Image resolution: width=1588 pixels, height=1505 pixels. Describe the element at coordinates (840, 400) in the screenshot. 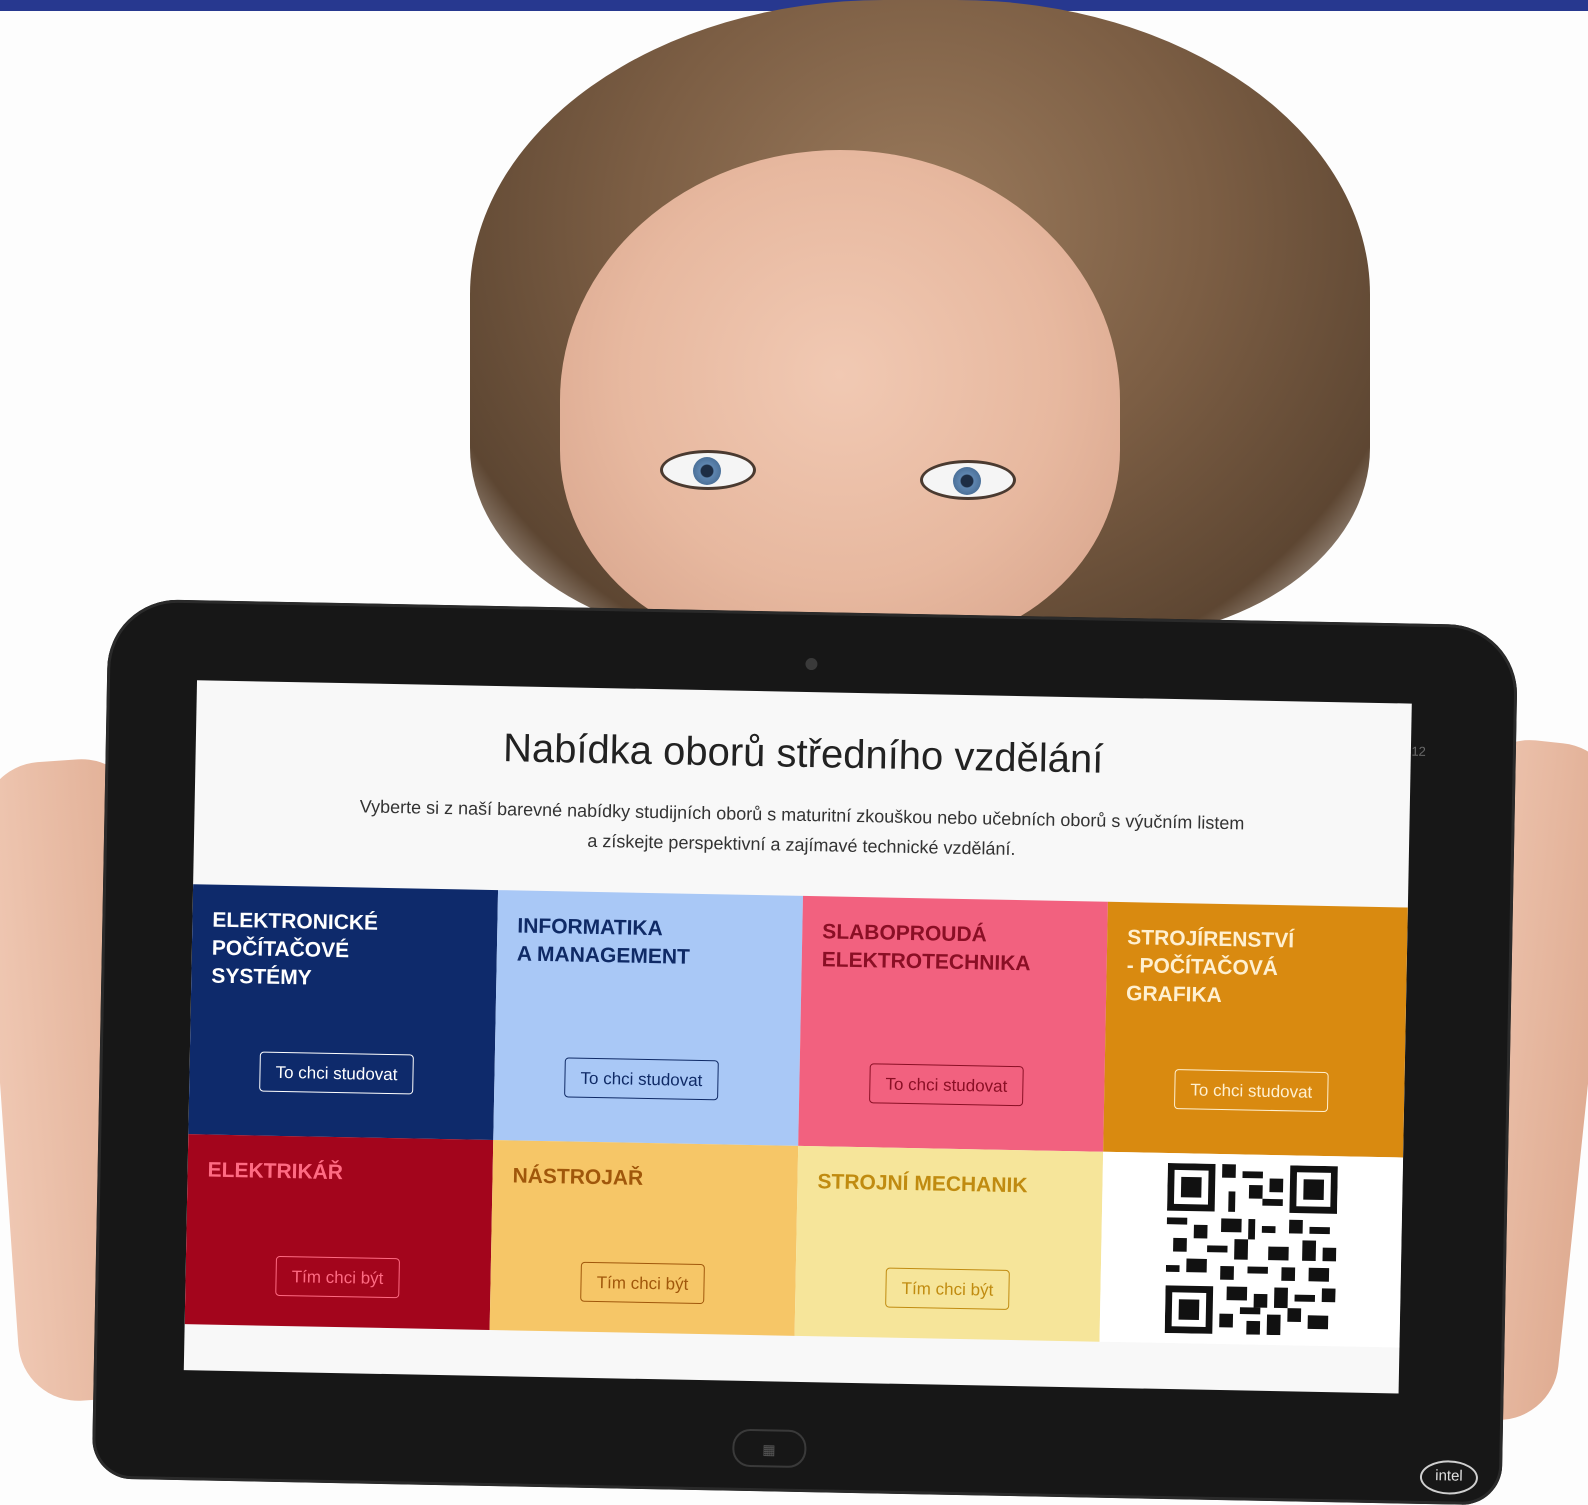

I see `person-face` at that location.